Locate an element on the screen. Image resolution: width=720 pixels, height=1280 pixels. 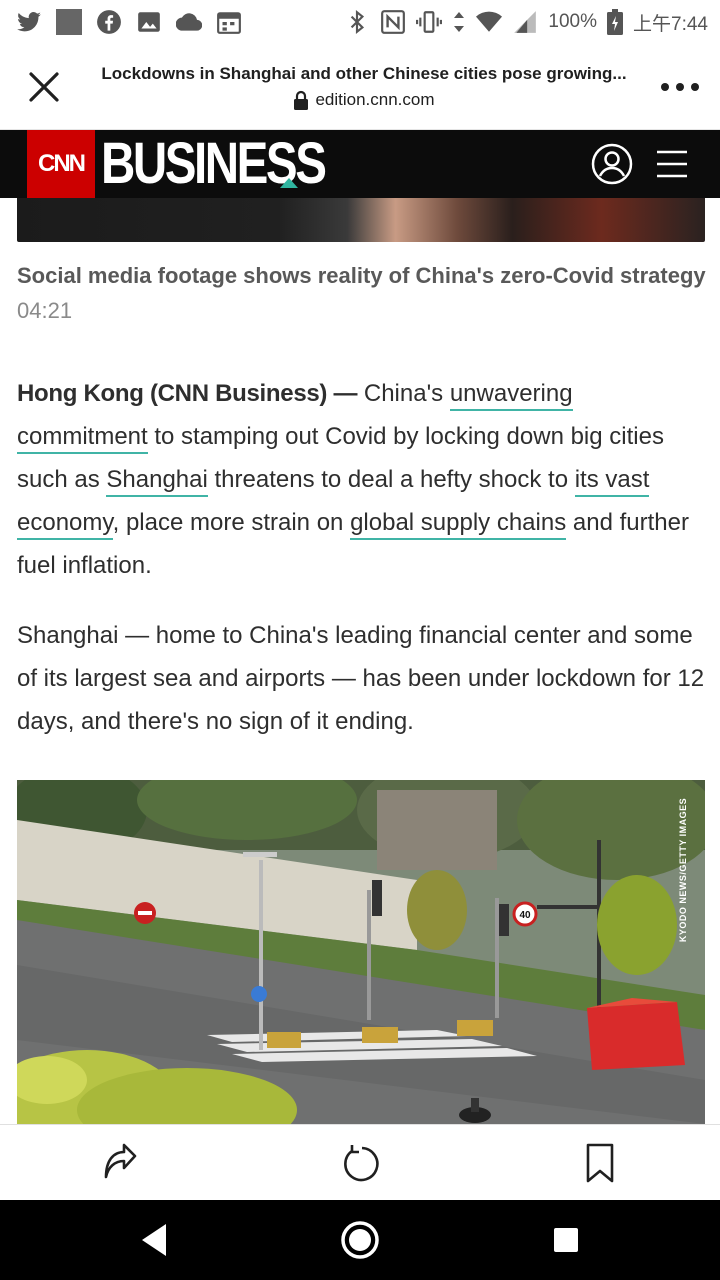
page-url: edition.cnn.com is located at coordinates (364, 99).